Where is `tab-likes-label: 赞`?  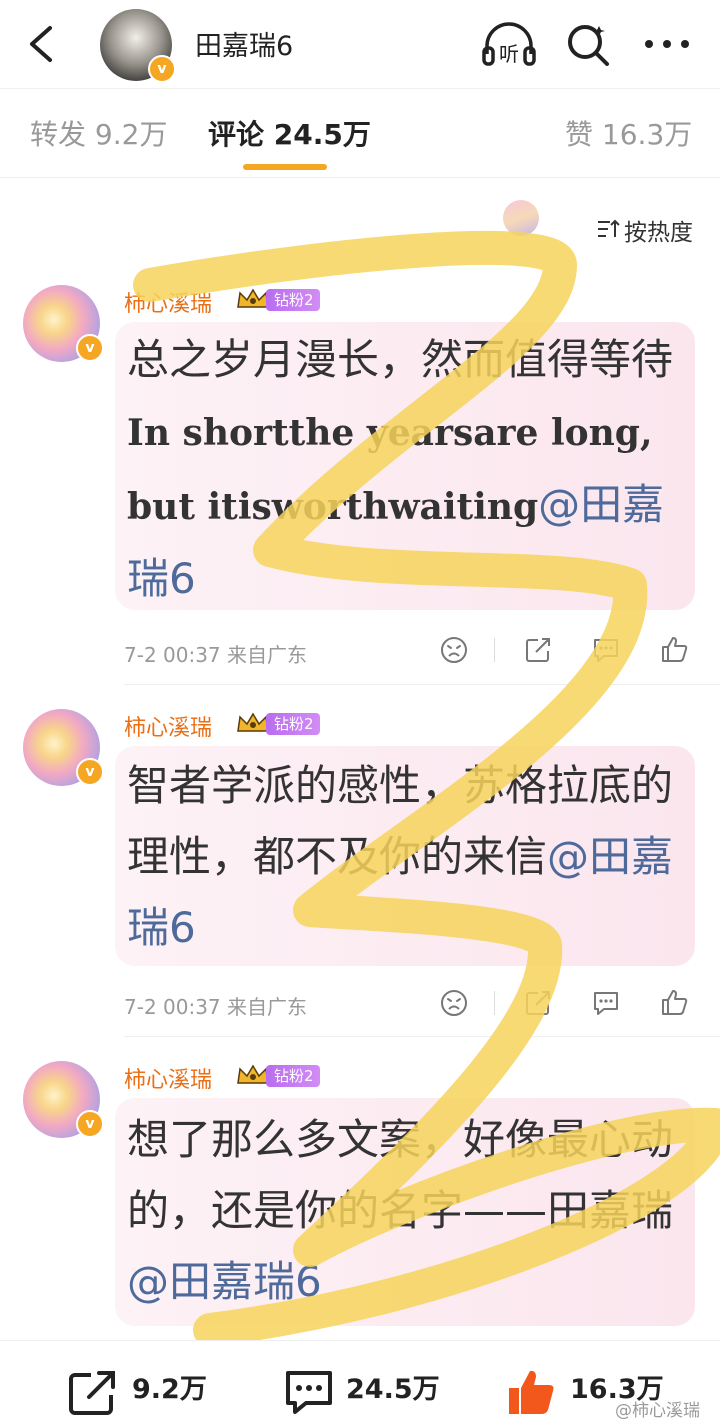 tab-likes-label: 赞 is located at coordinates (579, 134).